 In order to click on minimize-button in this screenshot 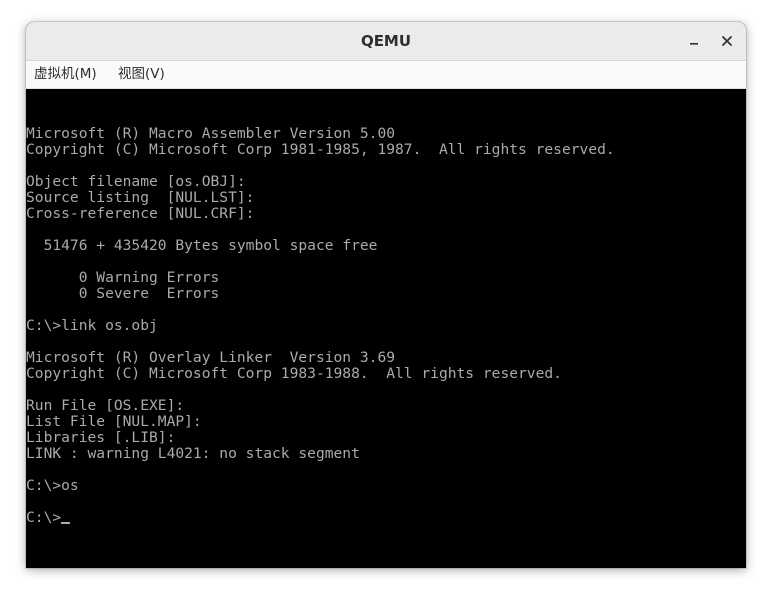, I will do `click(694, 41)`.